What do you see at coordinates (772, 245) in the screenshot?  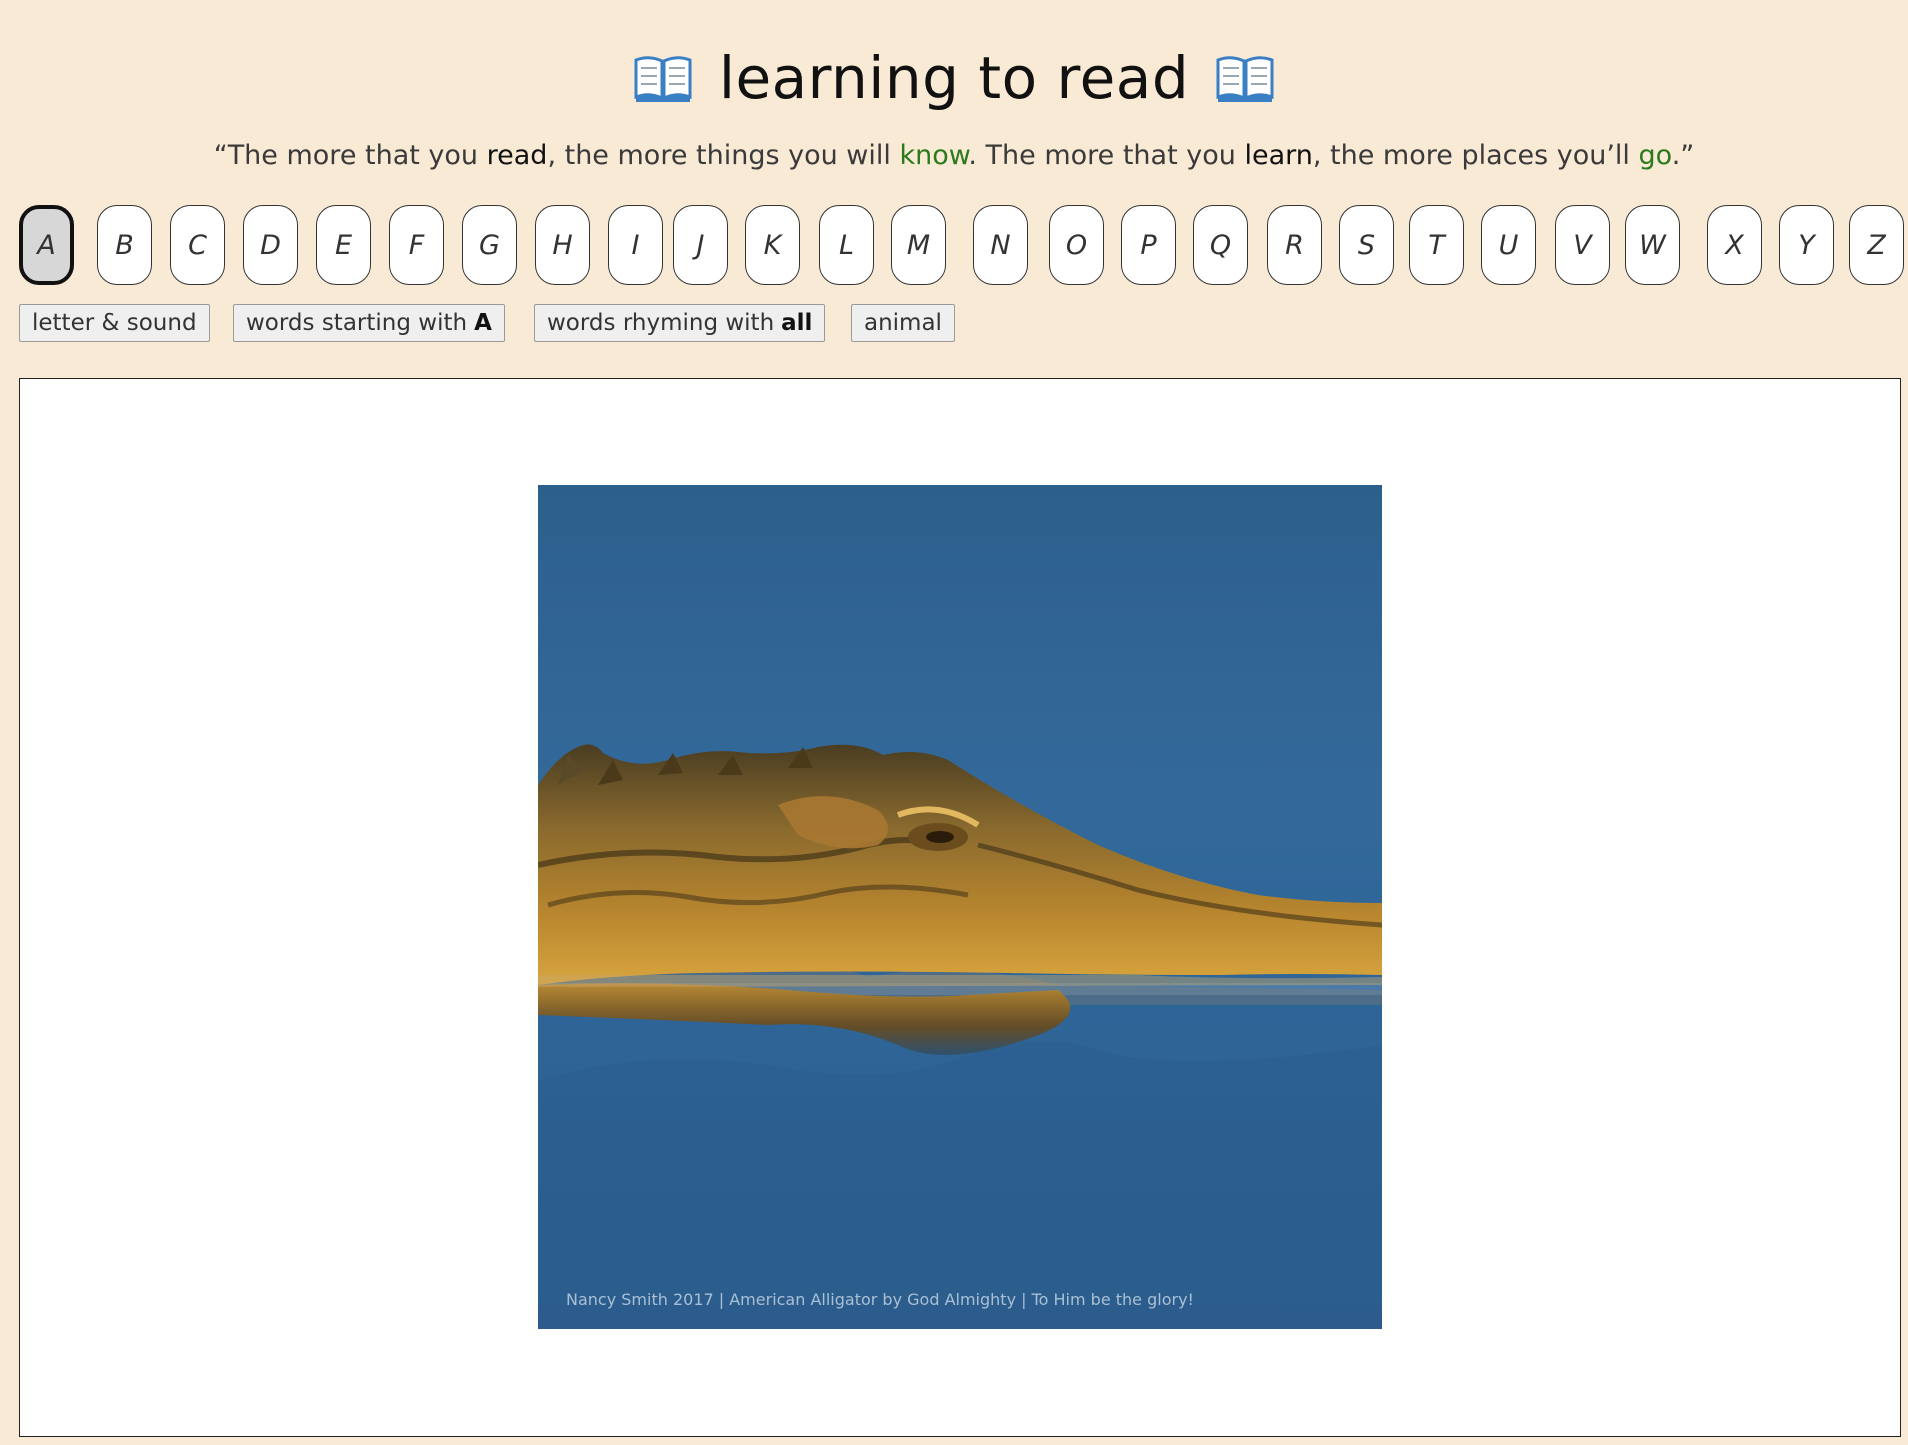 I see `letter-button-k: K` at bounding box center [772, 245].